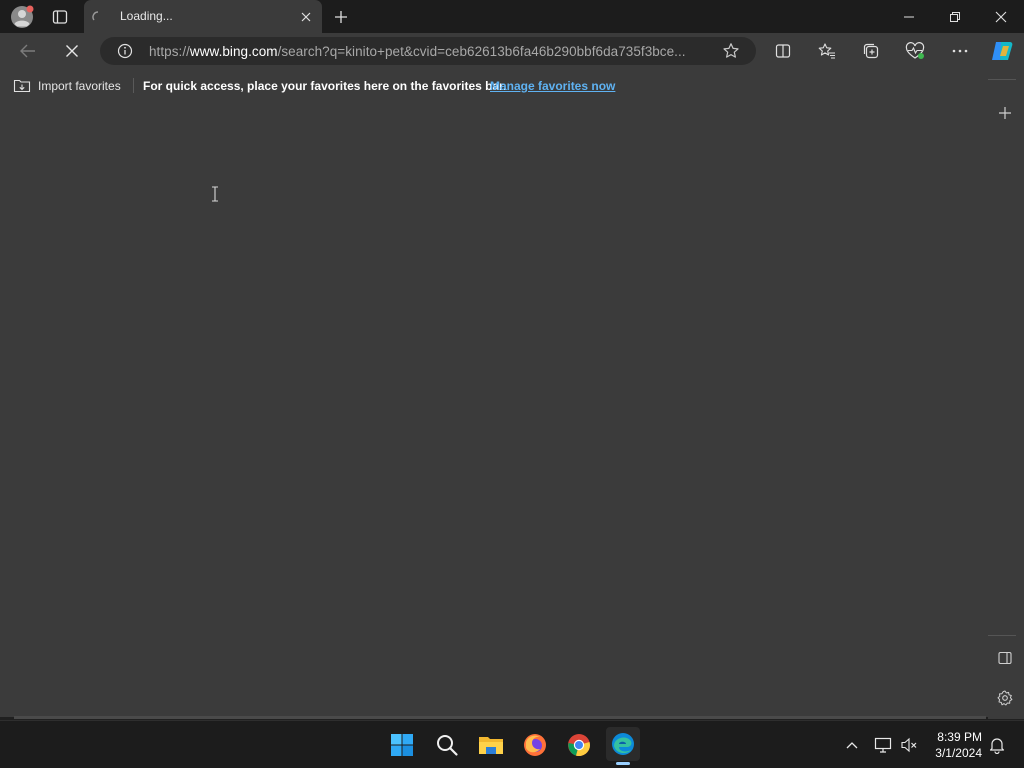 This screenshot has width=1024, height=768. I want to click on url-domain: www.bing.com, so click(233, 51).